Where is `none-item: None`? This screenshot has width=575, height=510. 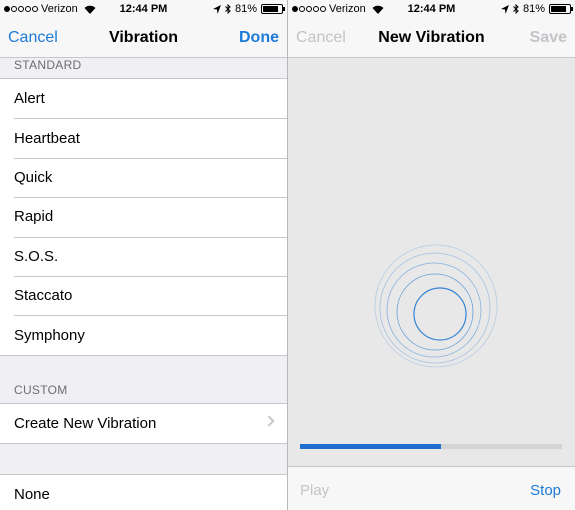
none-item: None is located at coordinates (143, 492).